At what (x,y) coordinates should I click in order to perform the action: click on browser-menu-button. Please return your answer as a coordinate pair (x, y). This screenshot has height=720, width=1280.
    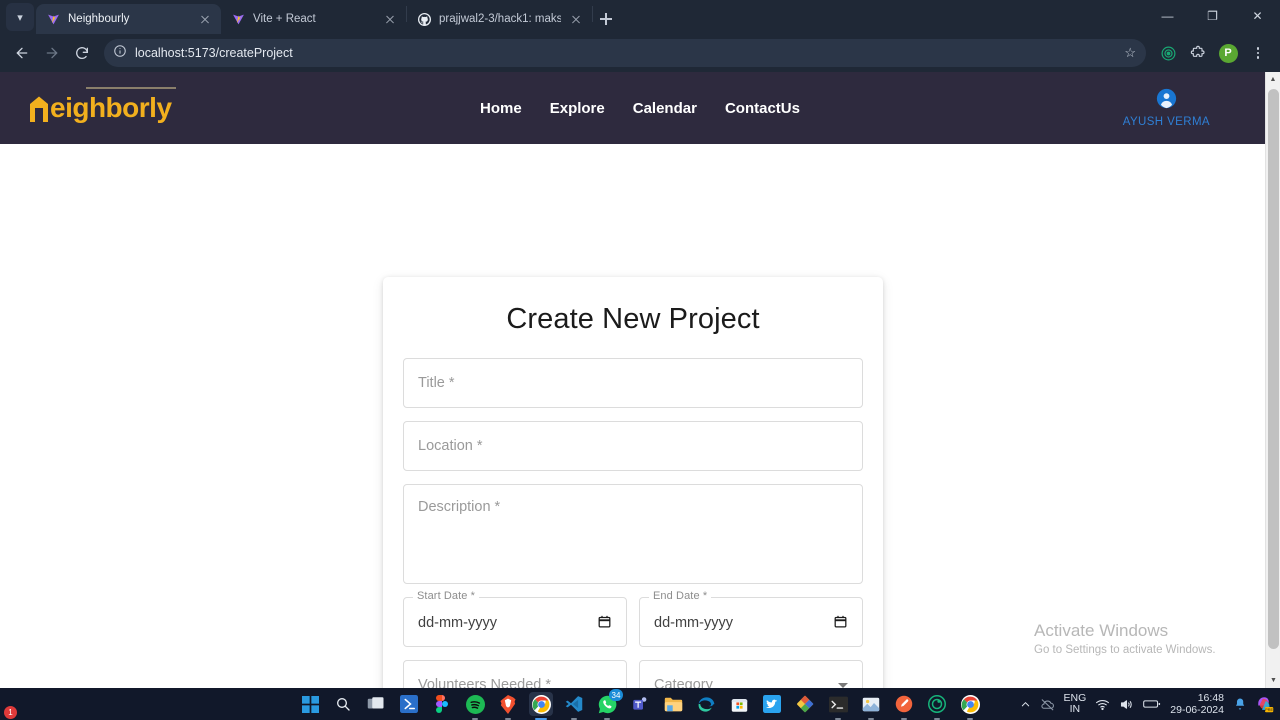
    Looking at the image, I should click on (1258, 53).